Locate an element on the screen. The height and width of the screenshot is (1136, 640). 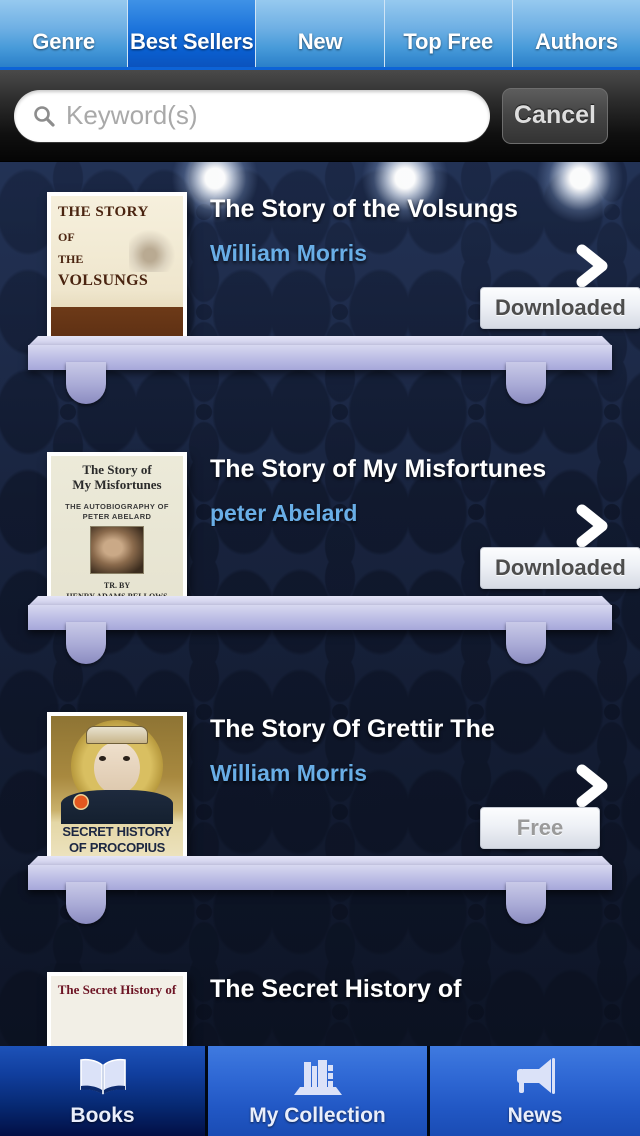
tab-genre: Genre is located at coordinates (64, 33).